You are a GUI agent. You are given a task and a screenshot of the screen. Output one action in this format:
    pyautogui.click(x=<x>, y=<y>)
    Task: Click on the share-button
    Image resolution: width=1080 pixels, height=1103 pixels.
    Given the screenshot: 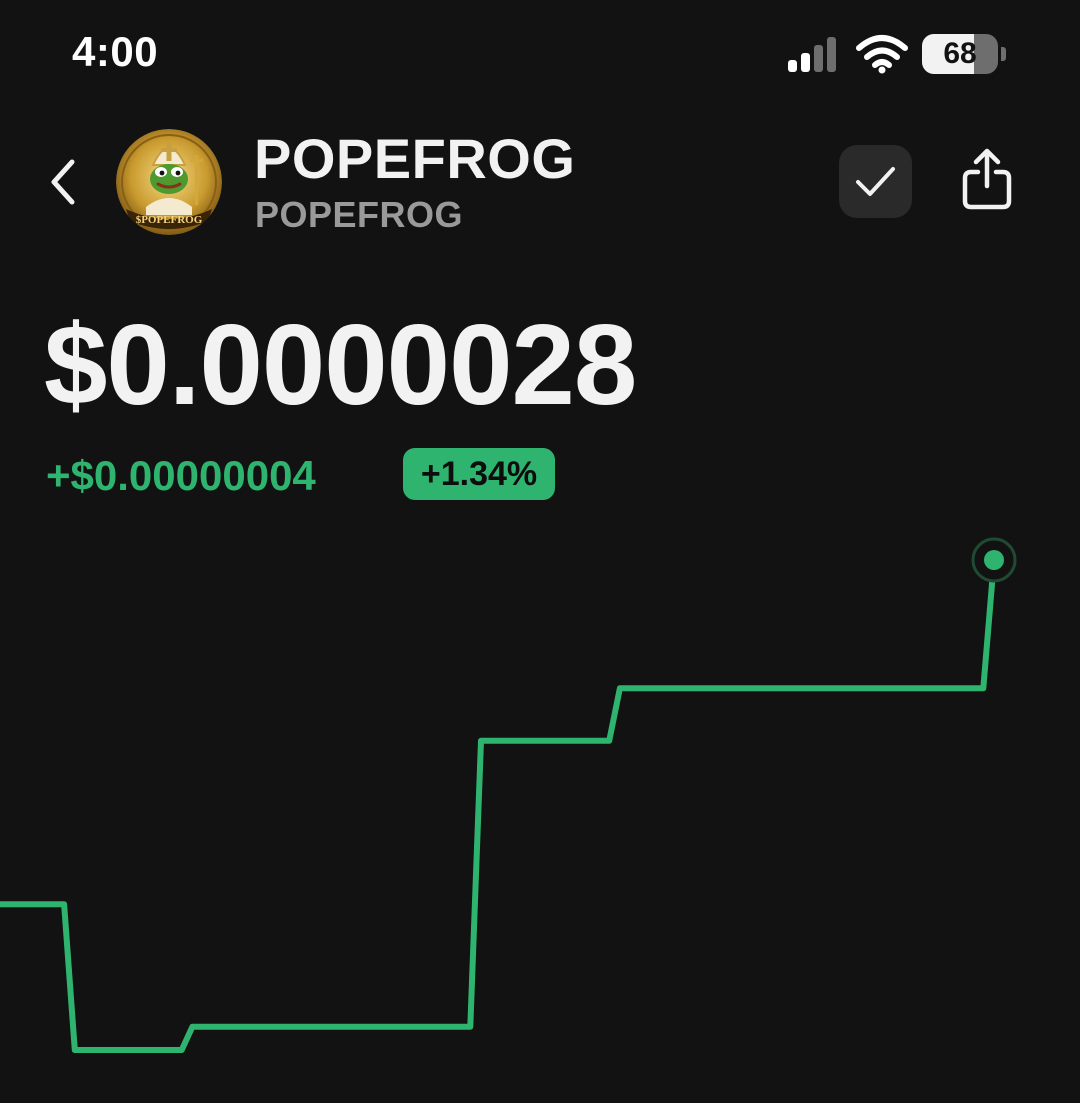 What is the action you would take?
    pyautogui.click(x=987, y=181)
    